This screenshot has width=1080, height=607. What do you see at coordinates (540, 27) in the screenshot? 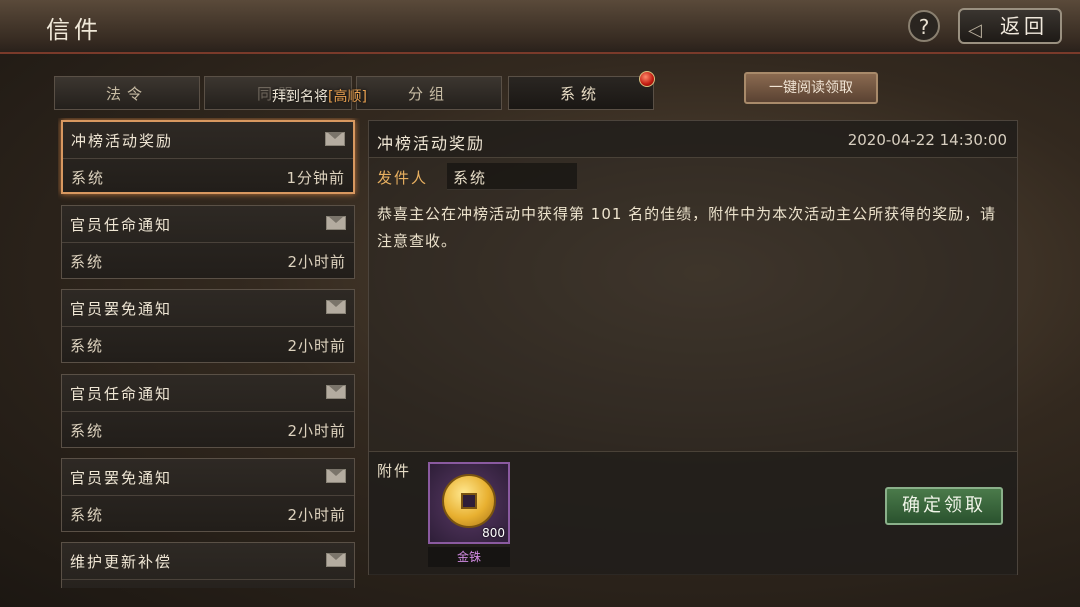
I see `top-bar: 信件 ? ◁ 返回` at bounding box center [540, 27].